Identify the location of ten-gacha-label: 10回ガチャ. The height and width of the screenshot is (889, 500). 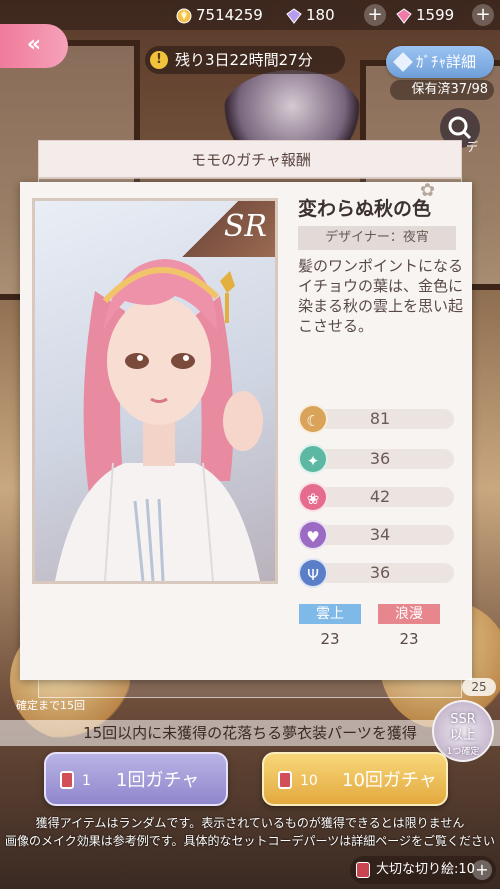
(389, 780).